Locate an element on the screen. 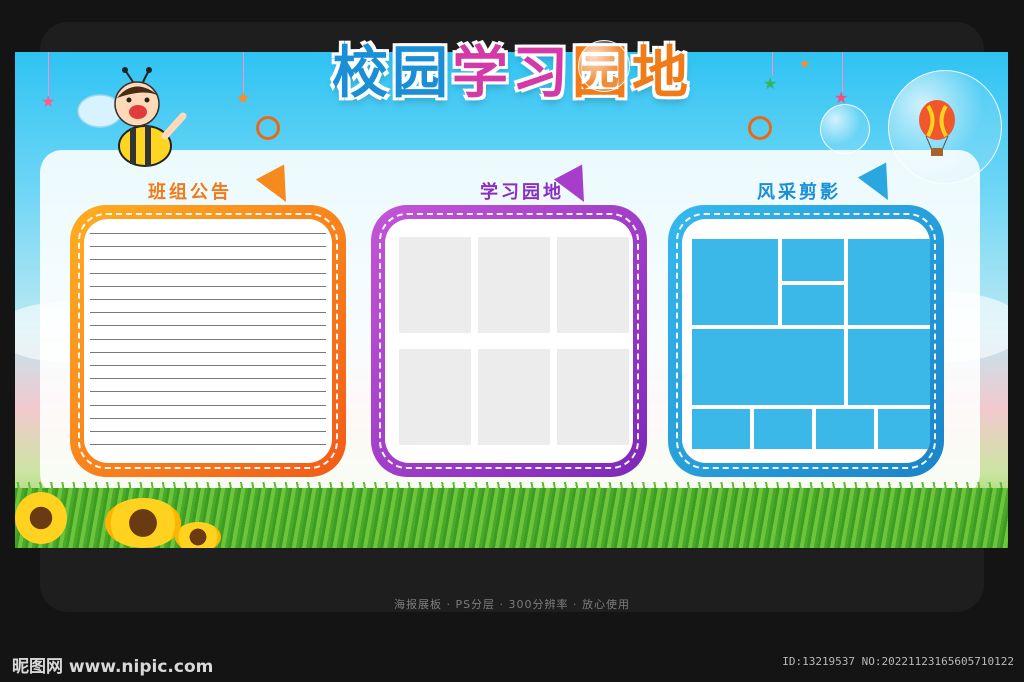 The image size is (1024, 682). title-part-1: 校园 is located at coordinates (392, 73).